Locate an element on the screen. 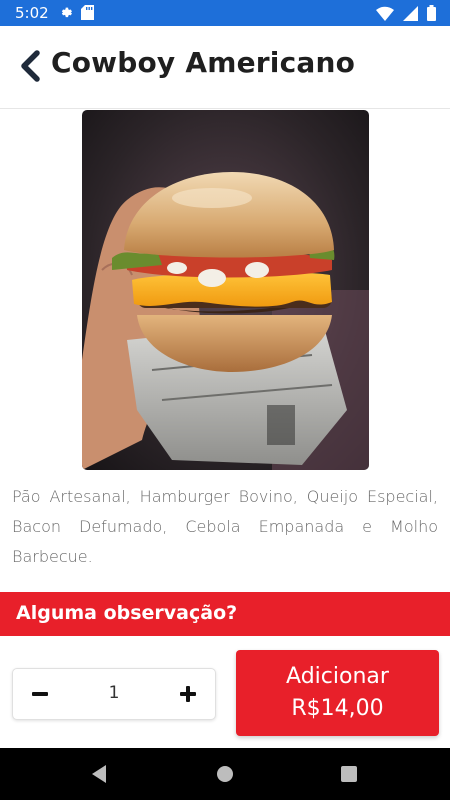 The width and height of the screenshot is (450, 800). recents-square-icon is located at coordinates (349, 774).